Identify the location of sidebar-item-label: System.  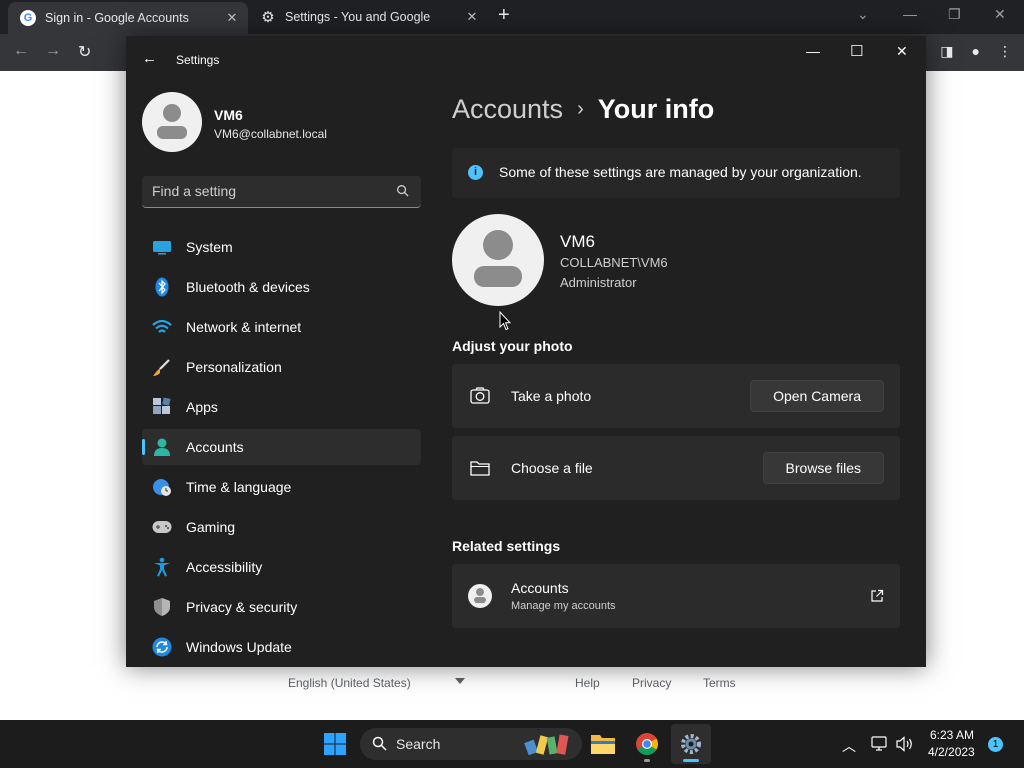
(209, 247).